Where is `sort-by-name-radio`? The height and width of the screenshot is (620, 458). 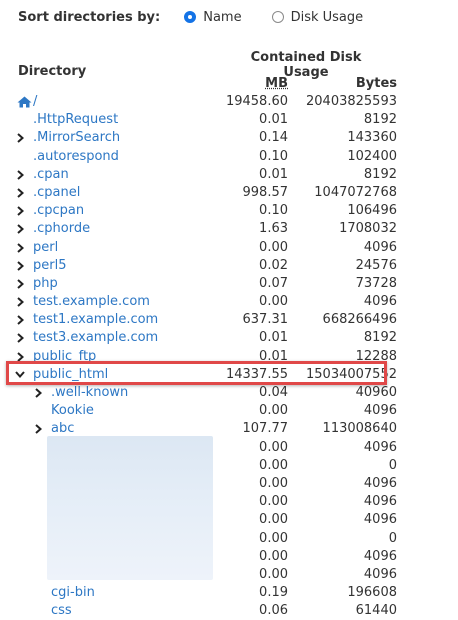 sort-by-name-radio is located at coordinates (190, 17).